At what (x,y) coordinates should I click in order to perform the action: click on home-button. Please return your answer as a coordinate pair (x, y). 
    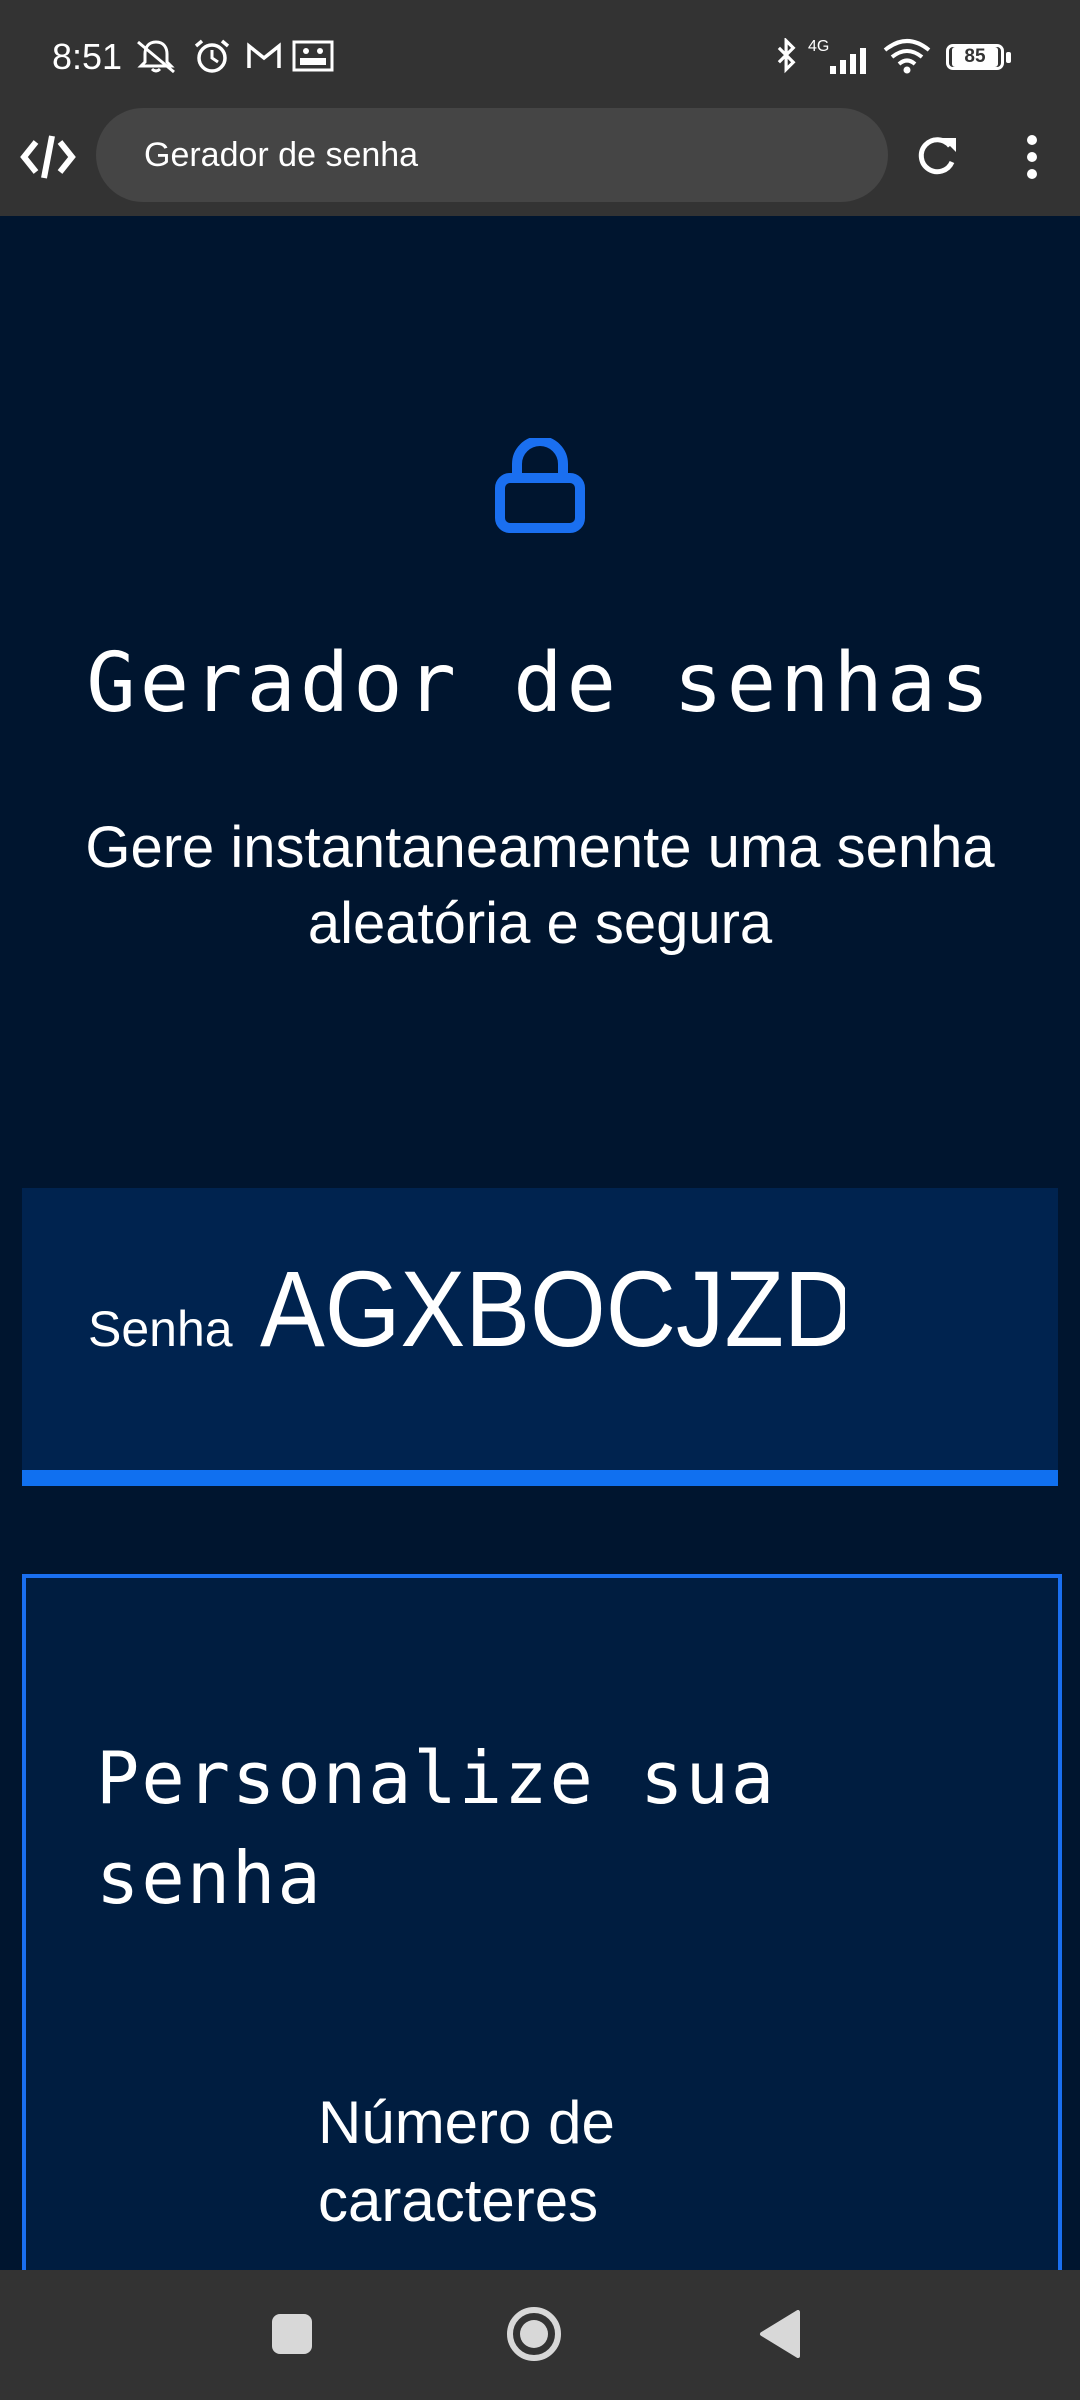
    Looking at the image, I should click on (534, 2334).